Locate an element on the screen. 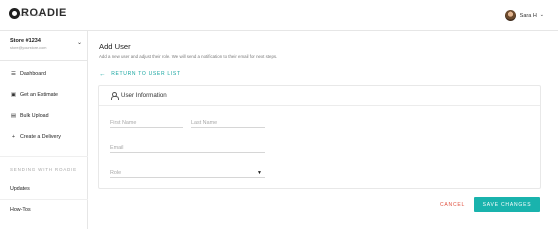  last-name-field is located at coordinates (228, 123).